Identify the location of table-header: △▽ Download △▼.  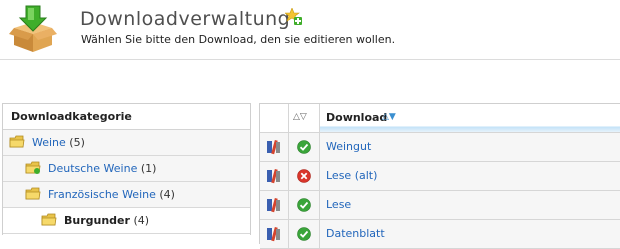
(440, 118).